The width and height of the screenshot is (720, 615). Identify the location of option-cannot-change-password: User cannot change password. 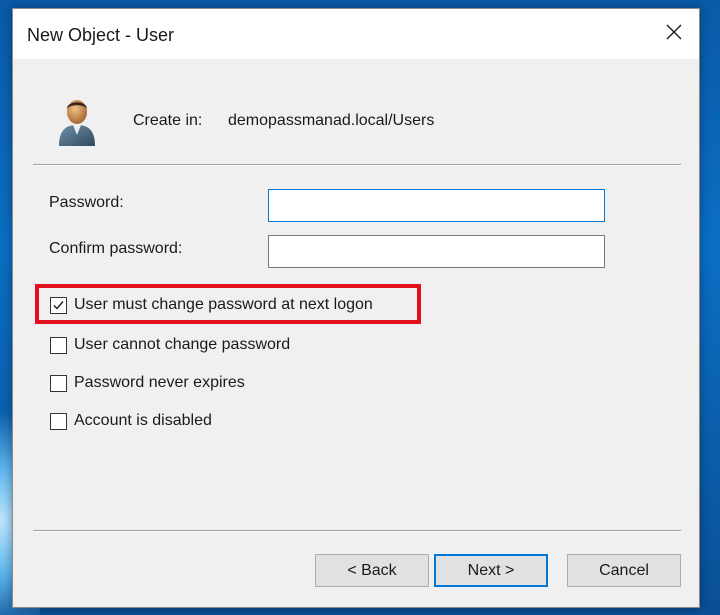
(170, 345).